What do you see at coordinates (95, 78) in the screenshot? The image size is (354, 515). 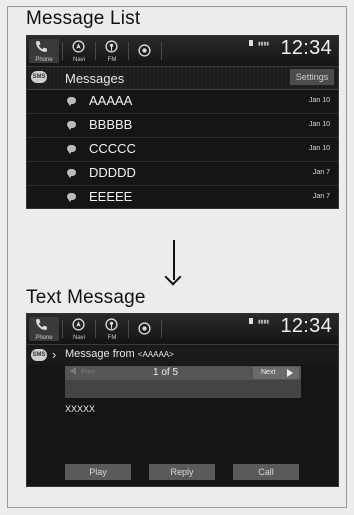 I see `messages-title: Messages` at bounding box center [95, 78].